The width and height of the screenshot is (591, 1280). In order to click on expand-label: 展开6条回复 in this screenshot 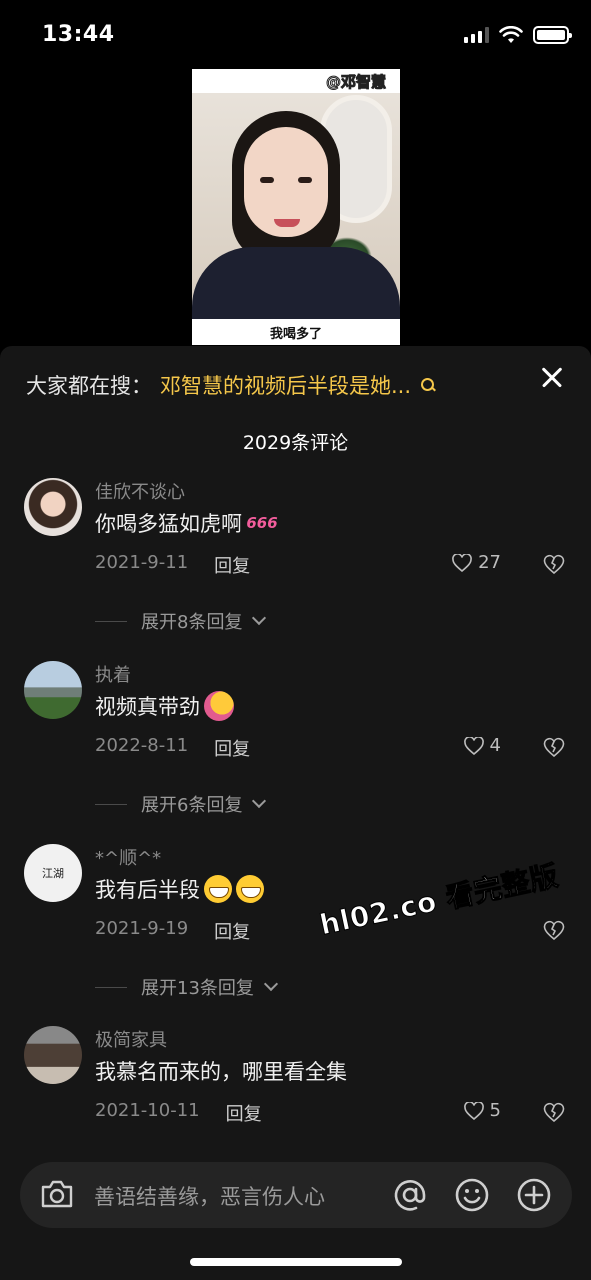, I will do `click(192, 805)`.